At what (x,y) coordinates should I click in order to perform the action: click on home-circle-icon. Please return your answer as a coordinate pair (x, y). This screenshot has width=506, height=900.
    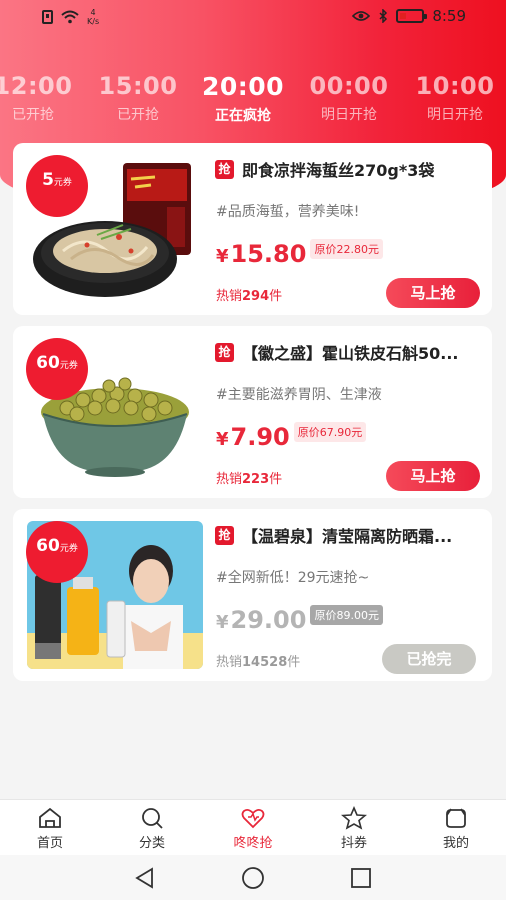
    Looking at the image, I should click on (253, 878).